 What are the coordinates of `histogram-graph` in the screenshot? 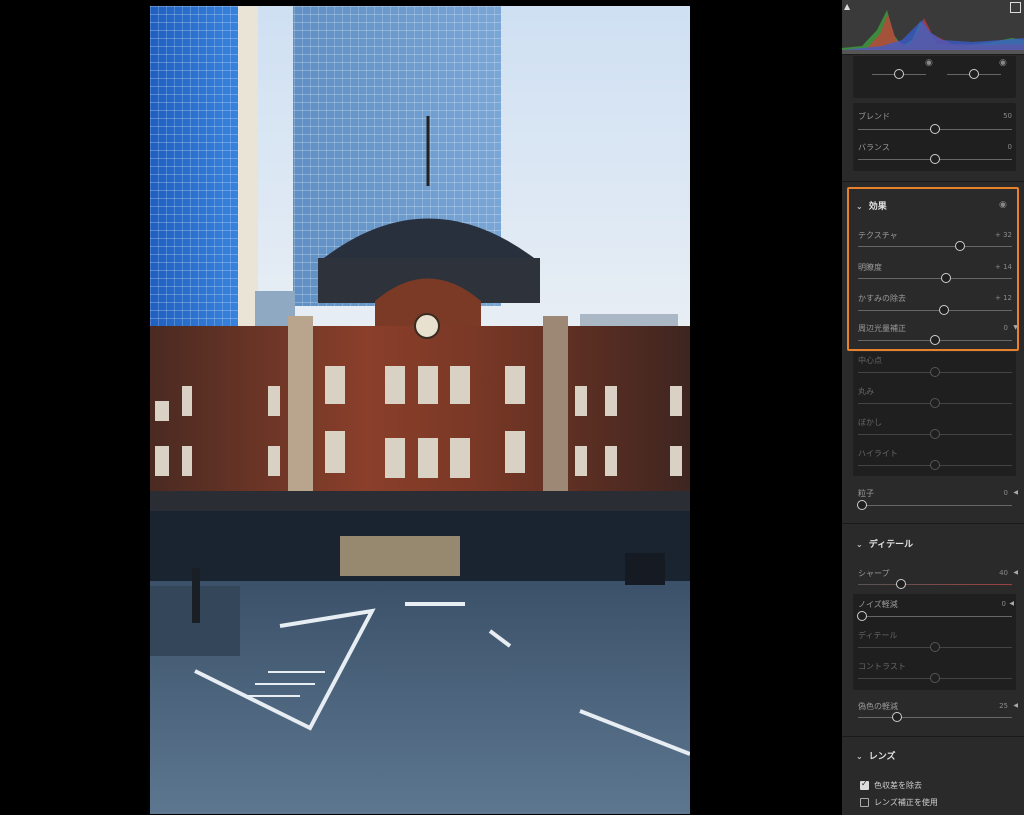 It's located at (933, 32).